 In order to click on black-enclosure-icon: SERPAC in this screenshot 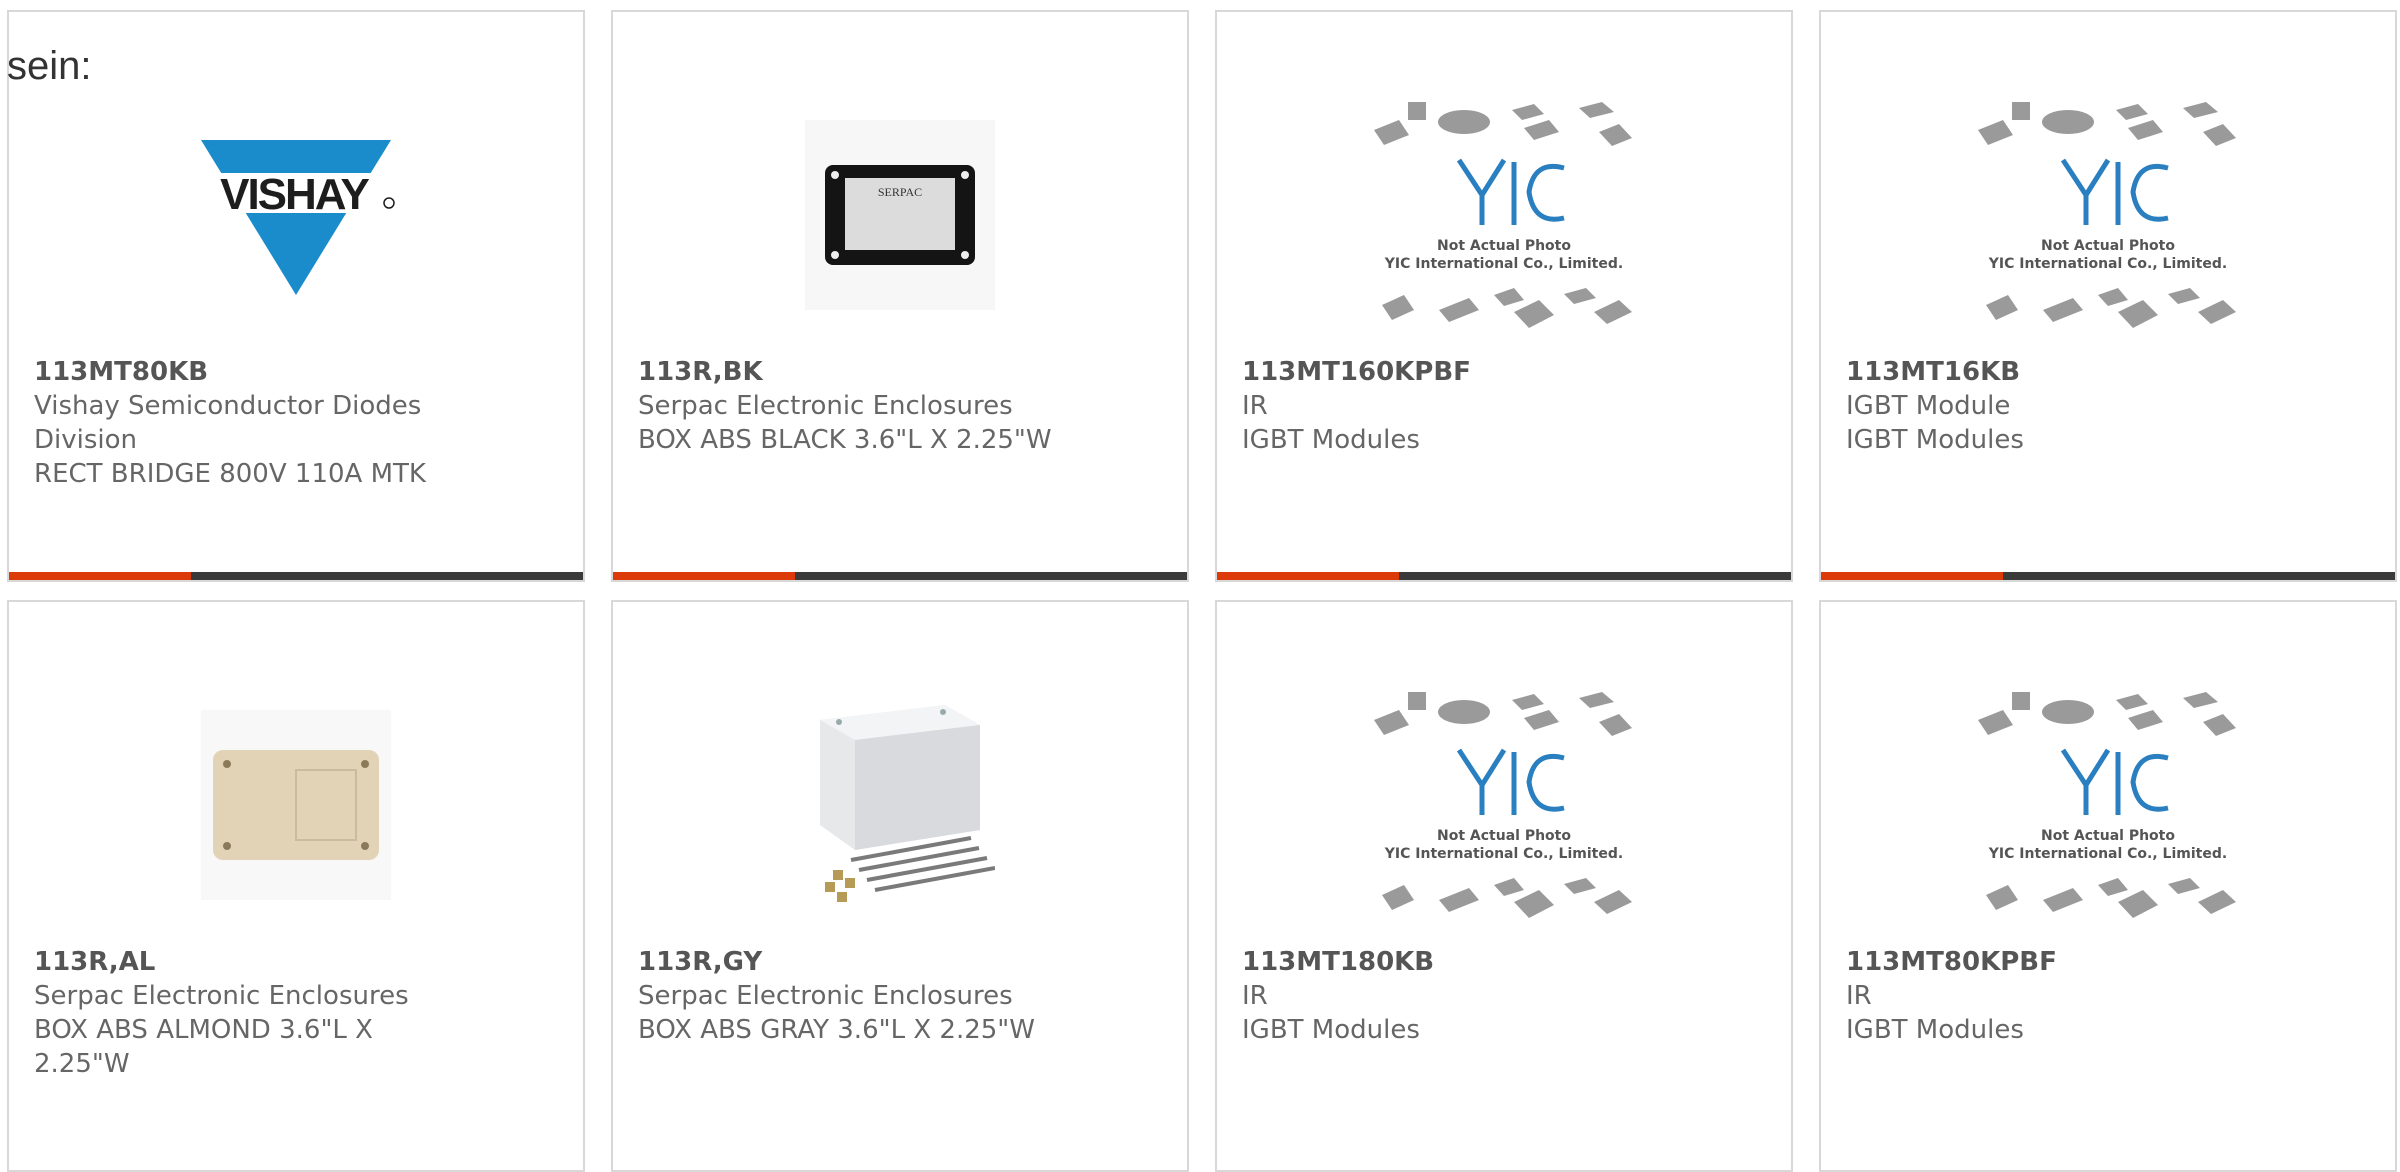, I will do `click(900, 215)`.